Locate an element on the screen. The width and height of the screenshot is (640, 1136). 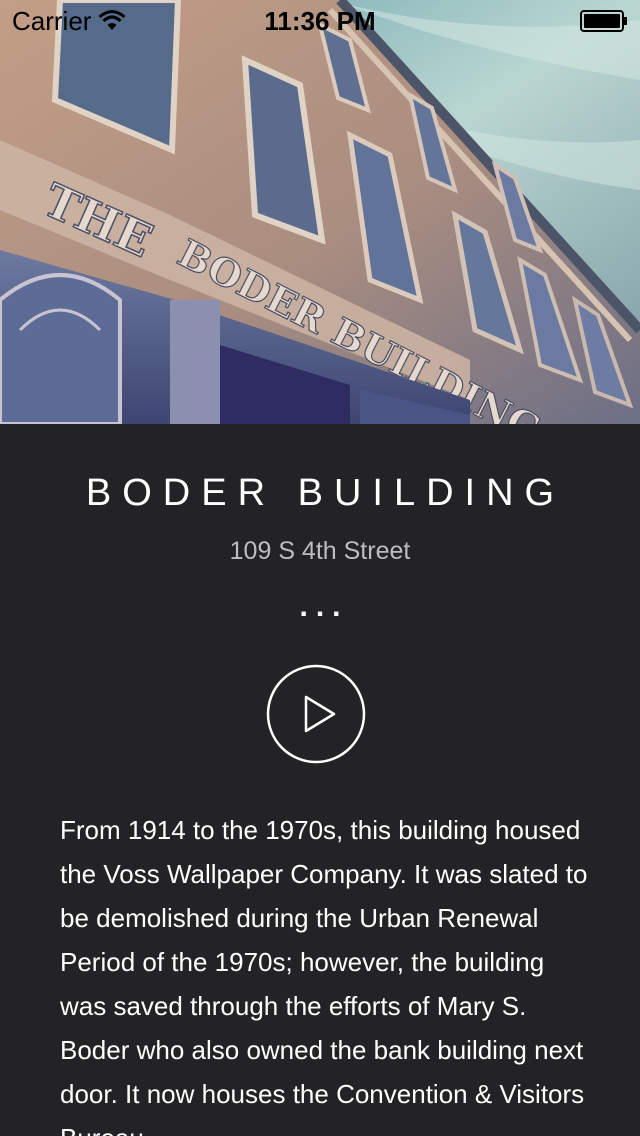
location-title: BODER BUILDING is located at coordinates (325, 493).